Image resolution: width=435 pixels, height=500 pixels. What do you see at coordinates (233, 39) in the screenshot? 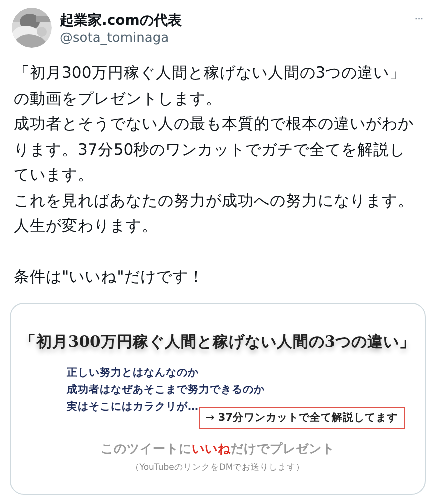
I see `author-handle: @sota_tominaga` at bounding box center [233, 39].